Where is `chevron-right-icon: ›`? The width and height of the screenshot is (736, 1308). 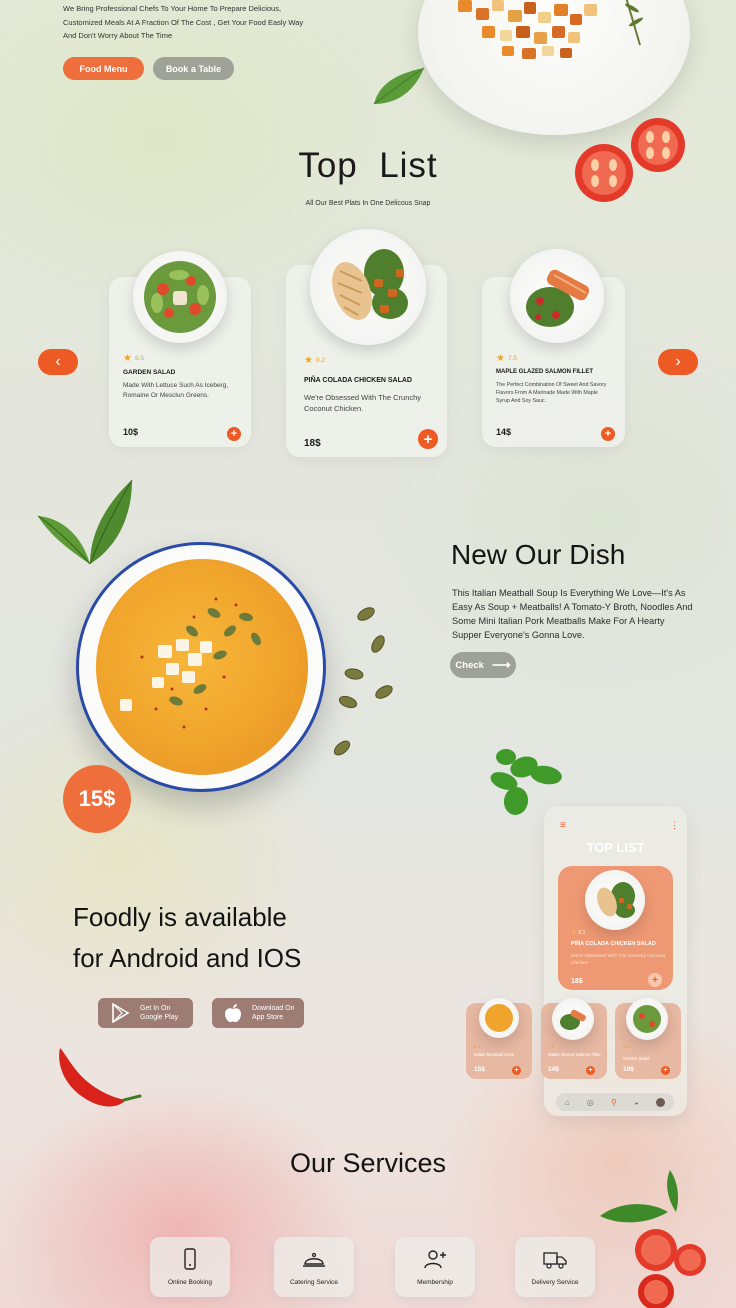
chevron-right-icon: › is located at coordinates (678, 361).